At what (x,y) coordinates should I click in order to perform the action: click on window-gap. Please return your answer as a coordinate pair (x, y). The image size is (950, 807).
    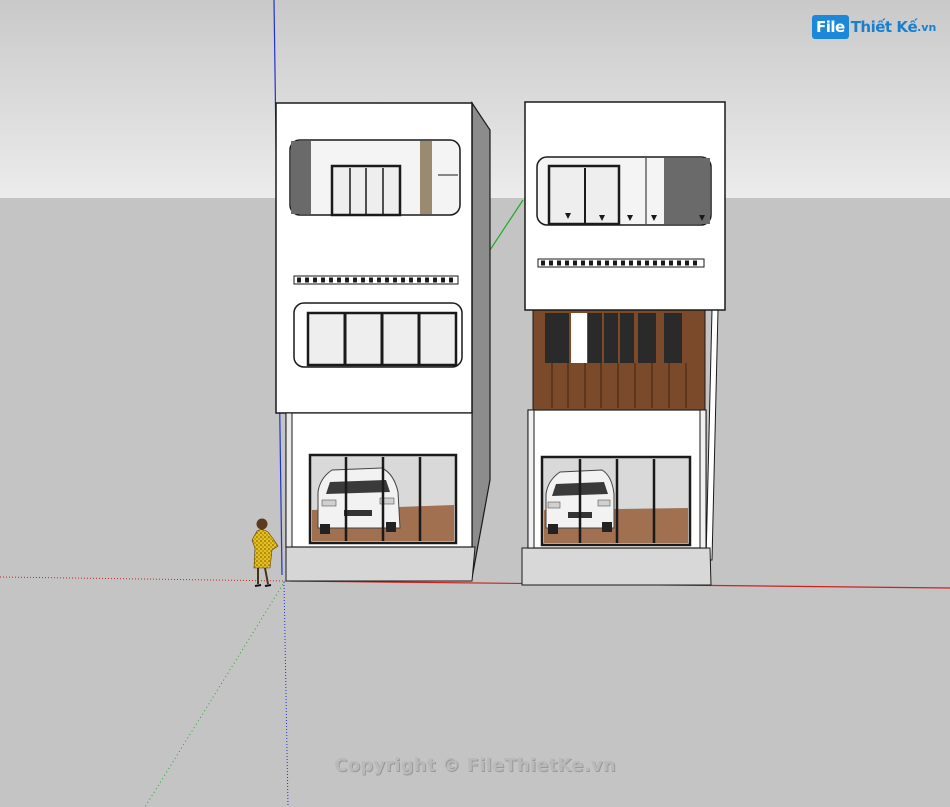
    Looking at the image, I should click on (579, 338).